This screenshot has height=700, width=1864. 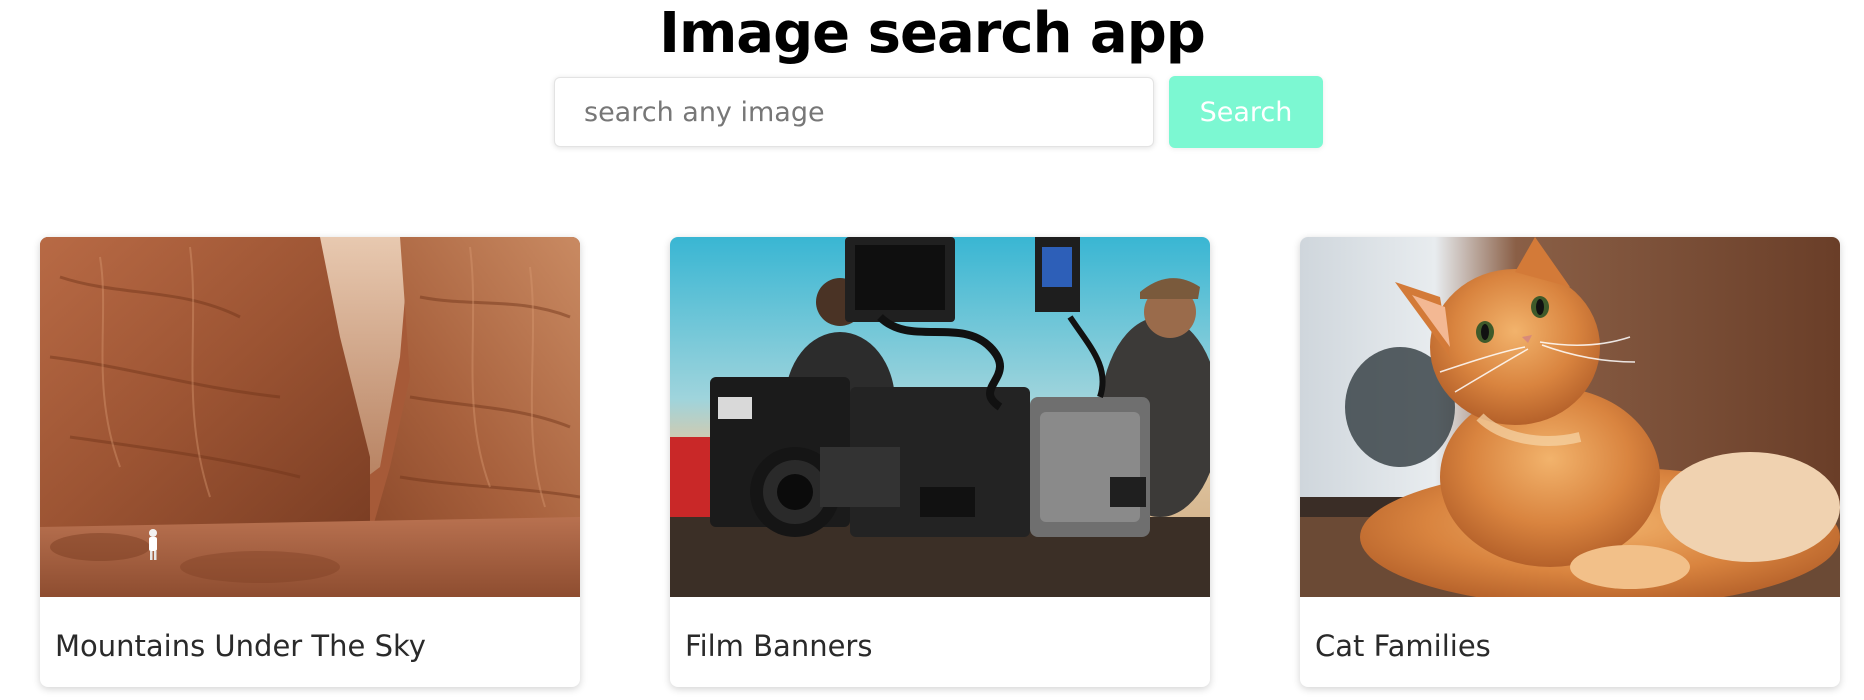 What do you see at coordinates (310, 417) in the screenshot?
I see `result-image-canyon` at bounding box center [310, 417].